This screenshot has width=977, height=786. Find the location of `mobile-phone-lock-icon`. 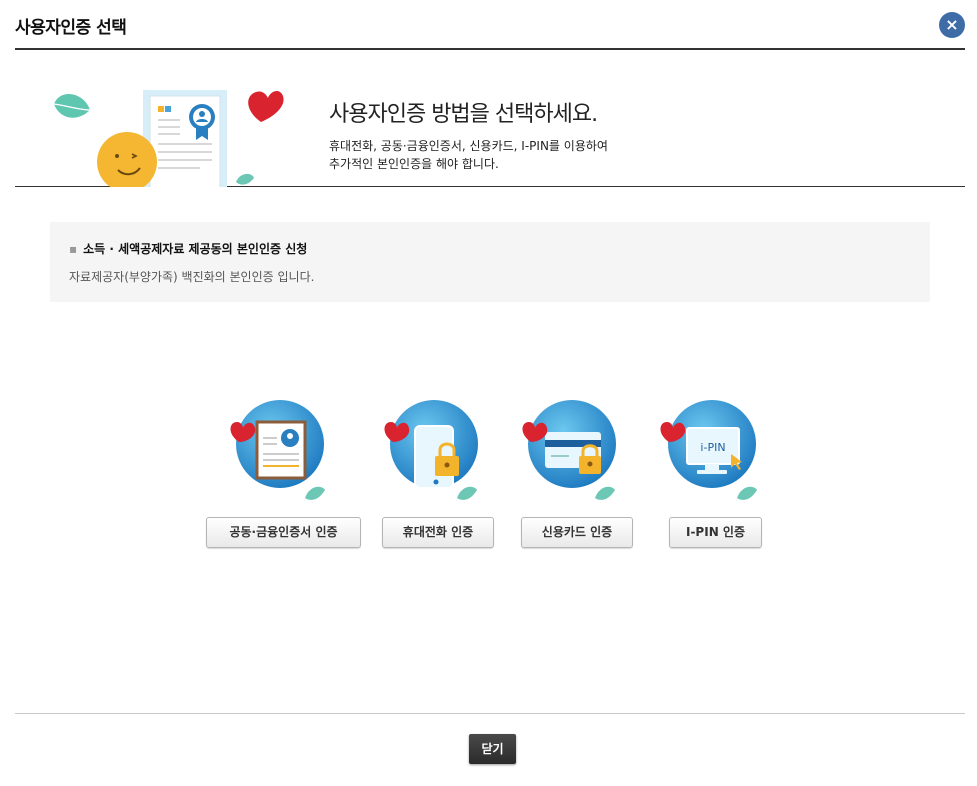

mobile-phone-lock-icon is located at coordinates (434, 453).